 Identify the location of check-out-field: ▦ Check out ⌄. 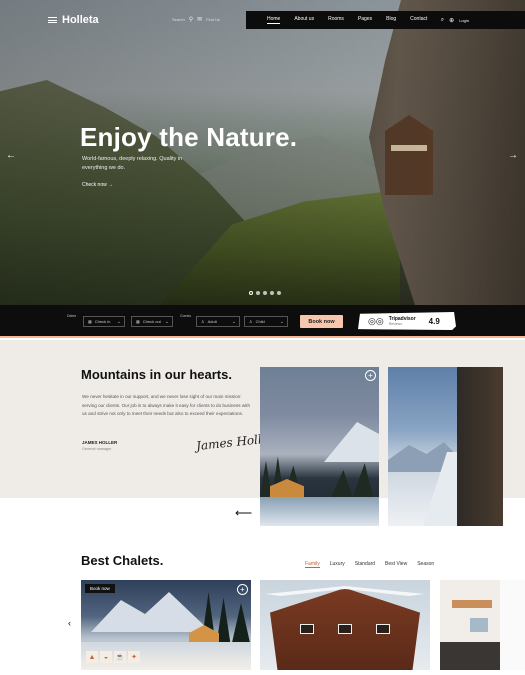
(152, 321).